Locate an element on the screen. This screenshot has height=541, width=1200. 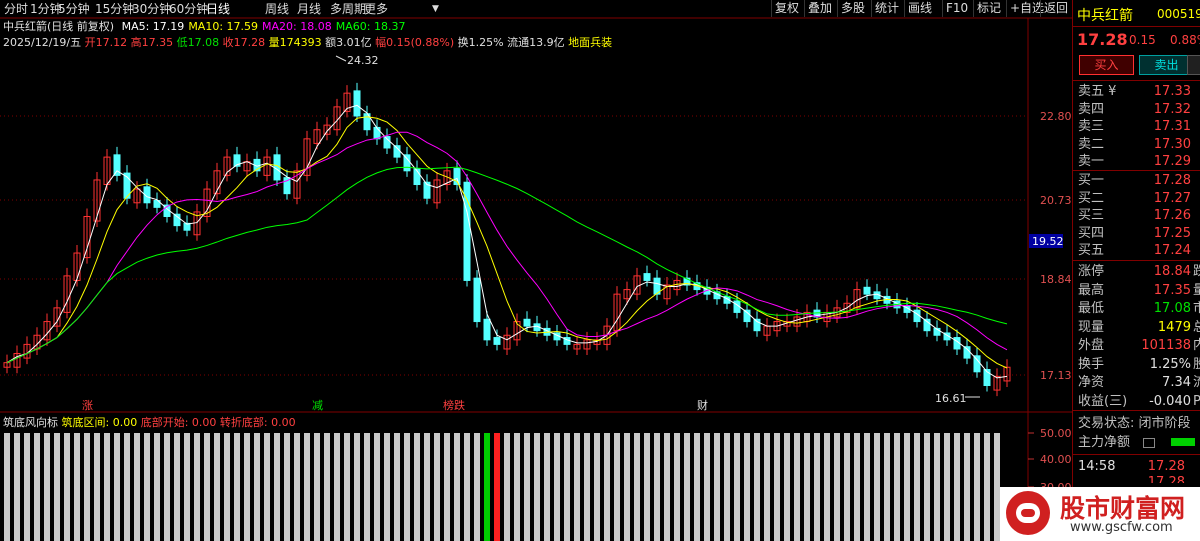
high-label: 高17.35 is located at coordinates (152, 42).